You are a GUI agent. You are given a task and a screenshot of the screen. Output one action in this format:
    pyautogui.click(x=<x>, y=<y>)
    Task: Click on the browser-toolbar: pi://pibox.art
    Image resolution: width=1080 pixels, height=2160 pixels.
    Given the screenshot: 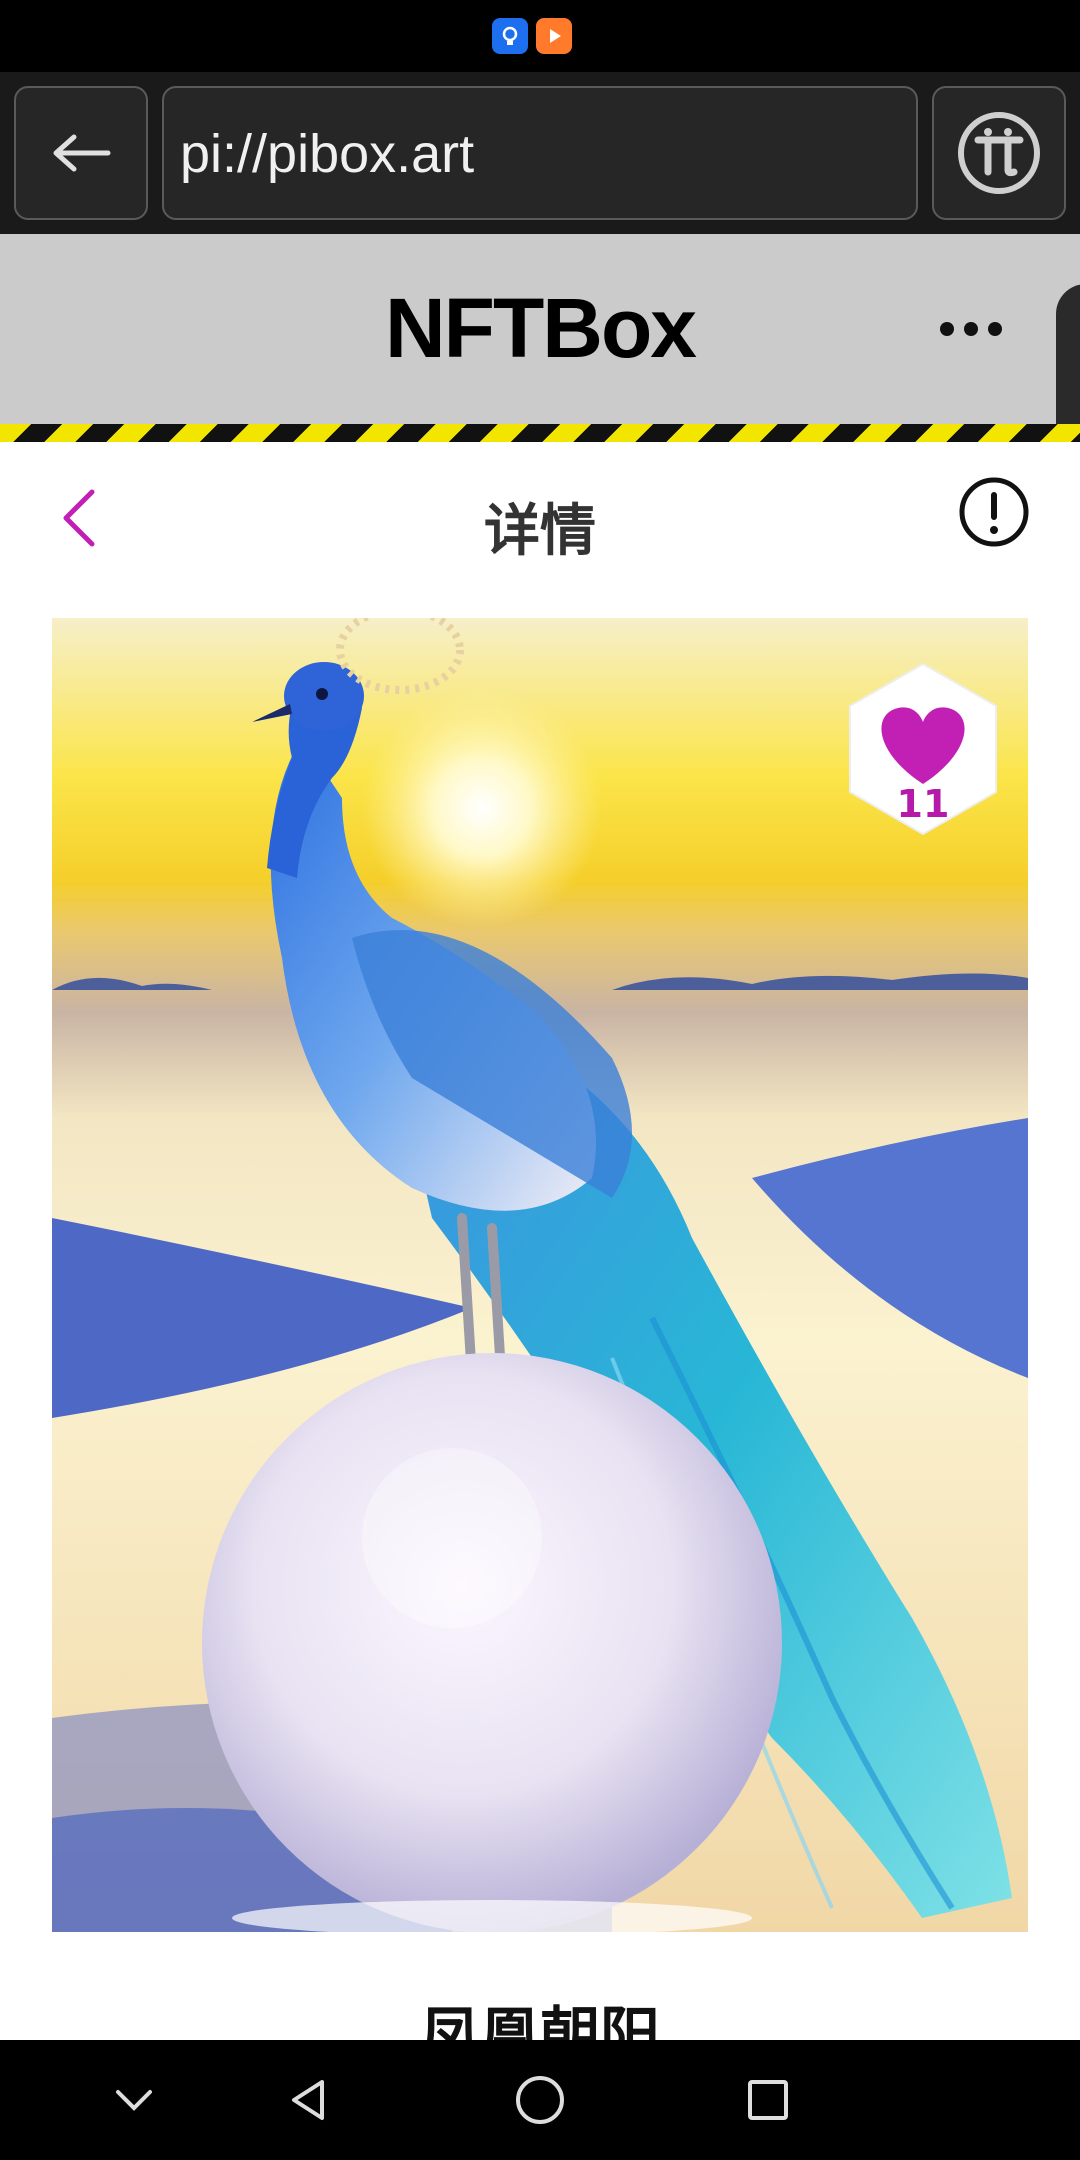 What is the action you would take?
    pyautogui.click(x=540, y=153)
    